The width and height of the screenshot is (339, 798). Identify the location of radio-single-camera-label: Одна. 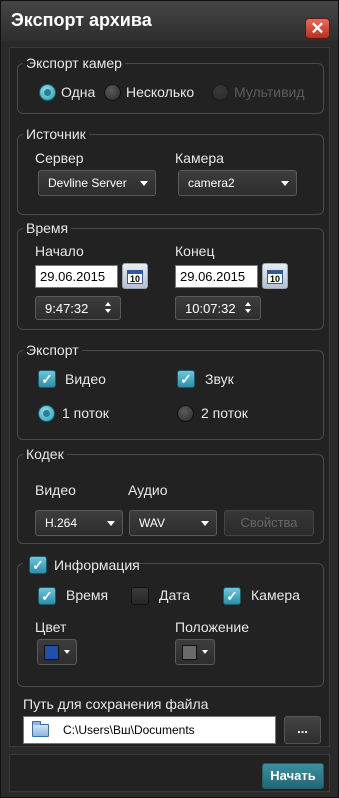
(78, 92).